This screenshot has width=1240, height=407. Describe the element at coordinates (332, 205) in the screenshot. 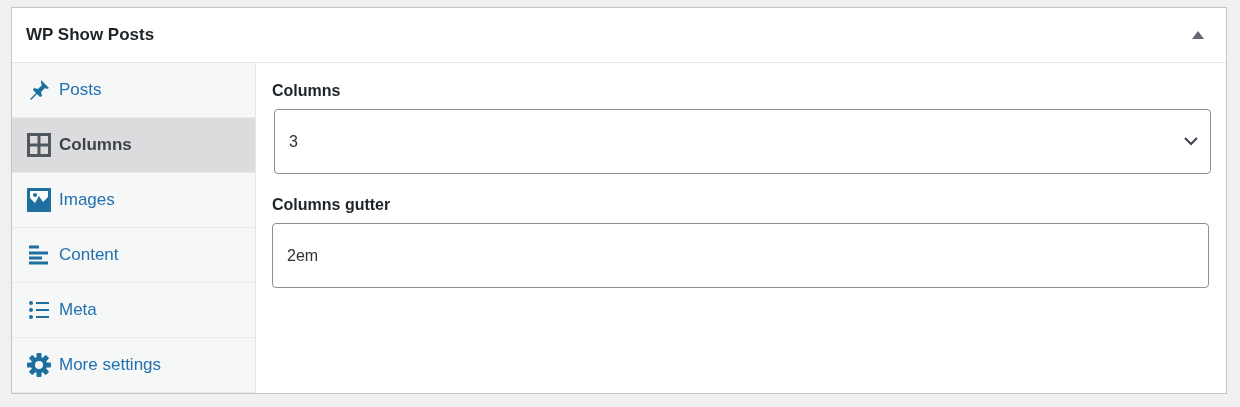

I see `field-label: Columns gutter` at that location.